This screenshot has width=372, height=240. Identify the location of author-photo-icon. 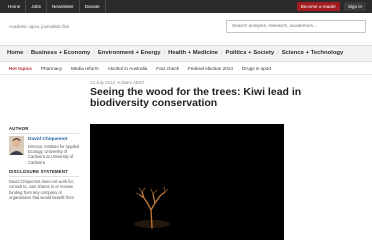
(16, 145).